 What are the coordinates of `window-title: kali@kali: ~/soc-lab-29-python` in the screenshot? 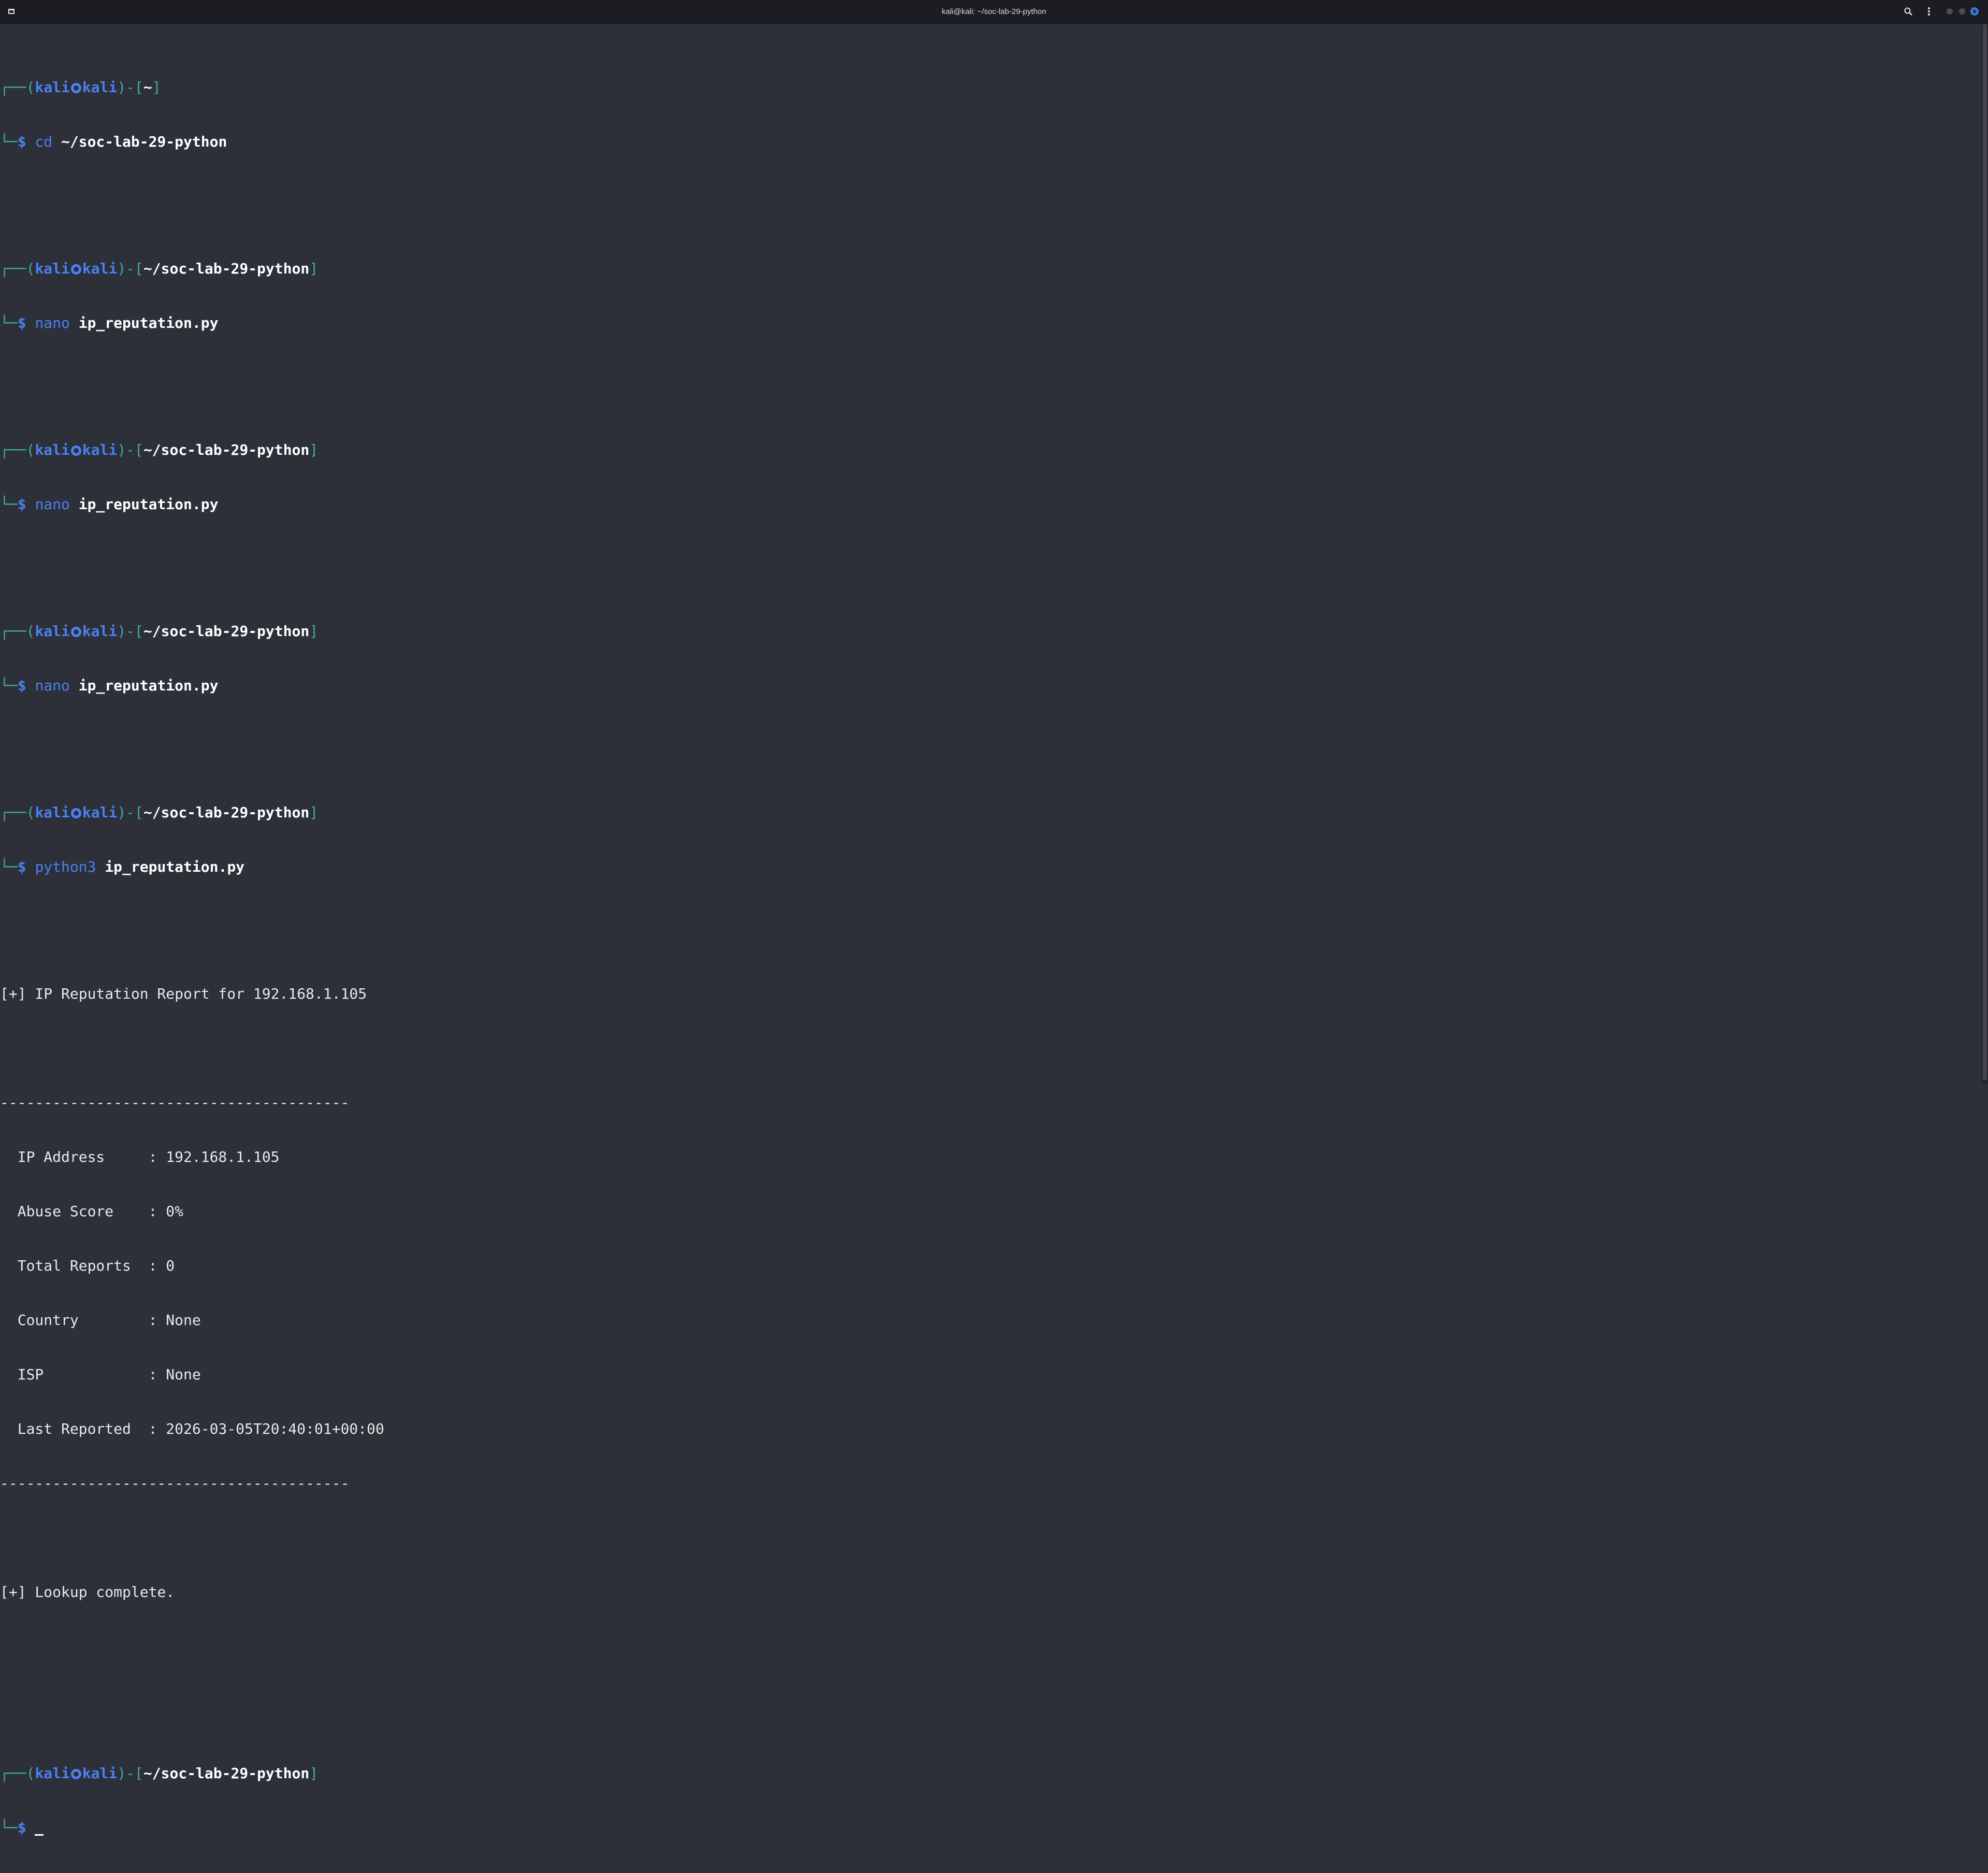 It's located at (994, 11).